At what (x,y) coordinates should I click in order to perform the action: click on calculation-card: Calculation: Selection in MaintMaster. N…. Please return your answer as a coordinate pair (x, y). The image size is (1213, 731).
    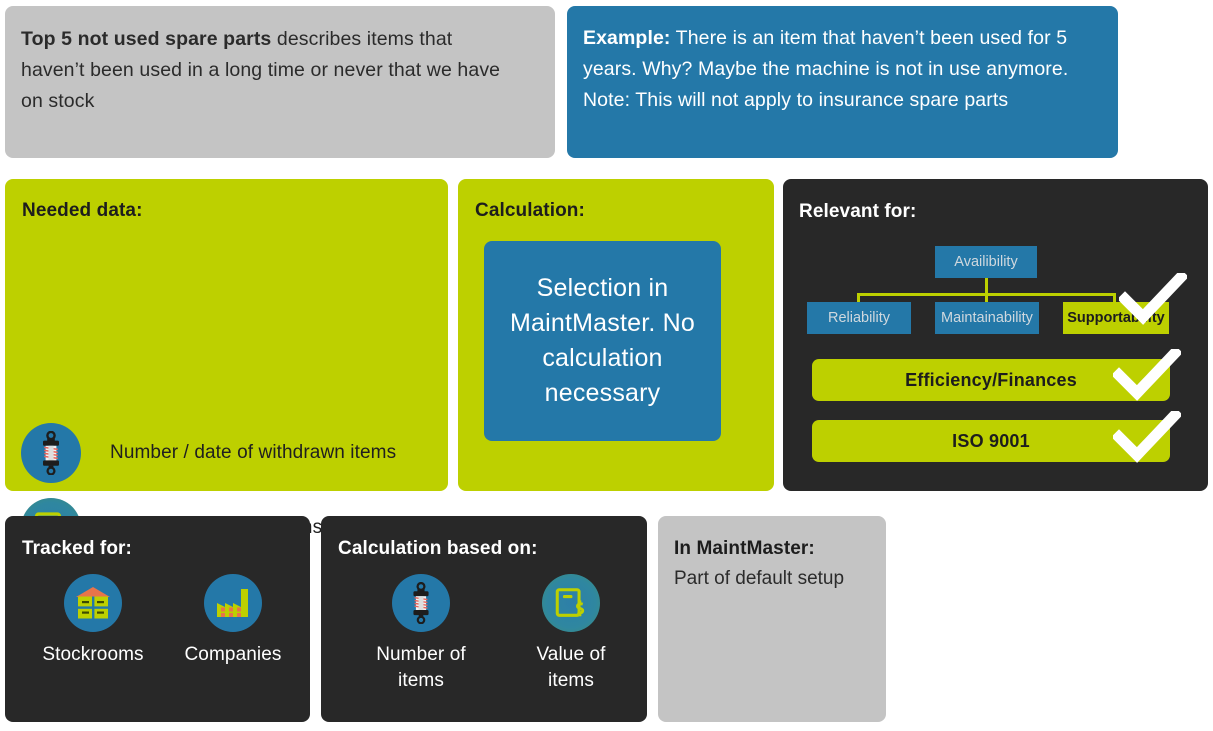
    Looking at the image, I should click on (616, 335).